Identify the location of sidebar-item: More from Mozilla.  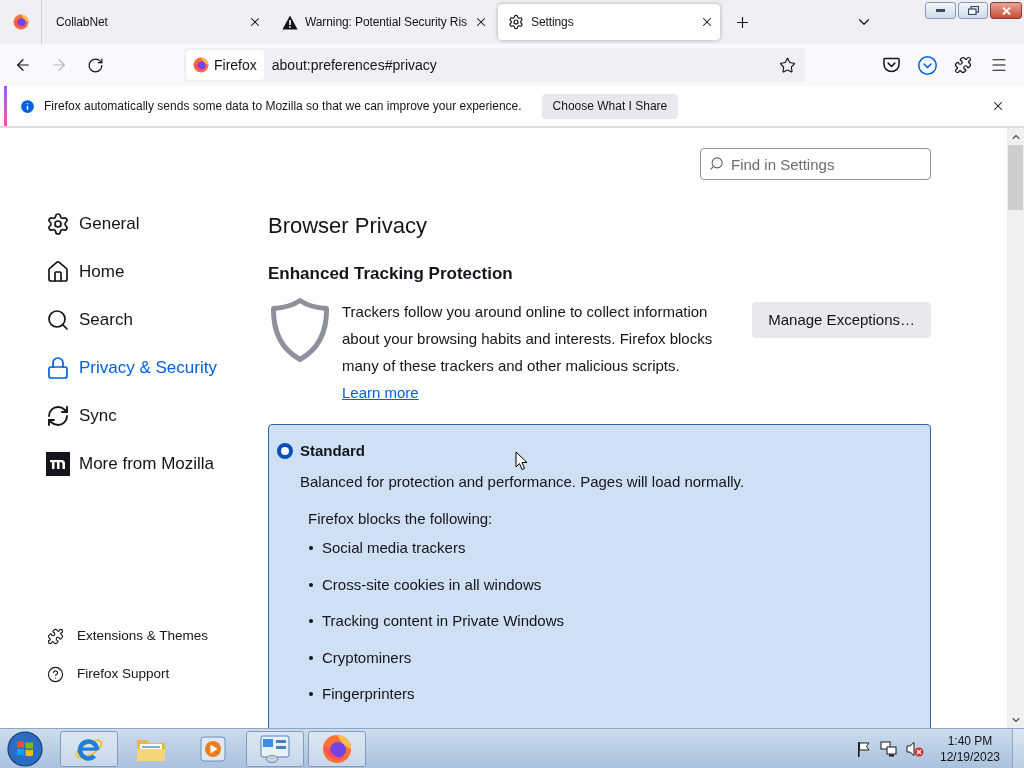
(134, 464).